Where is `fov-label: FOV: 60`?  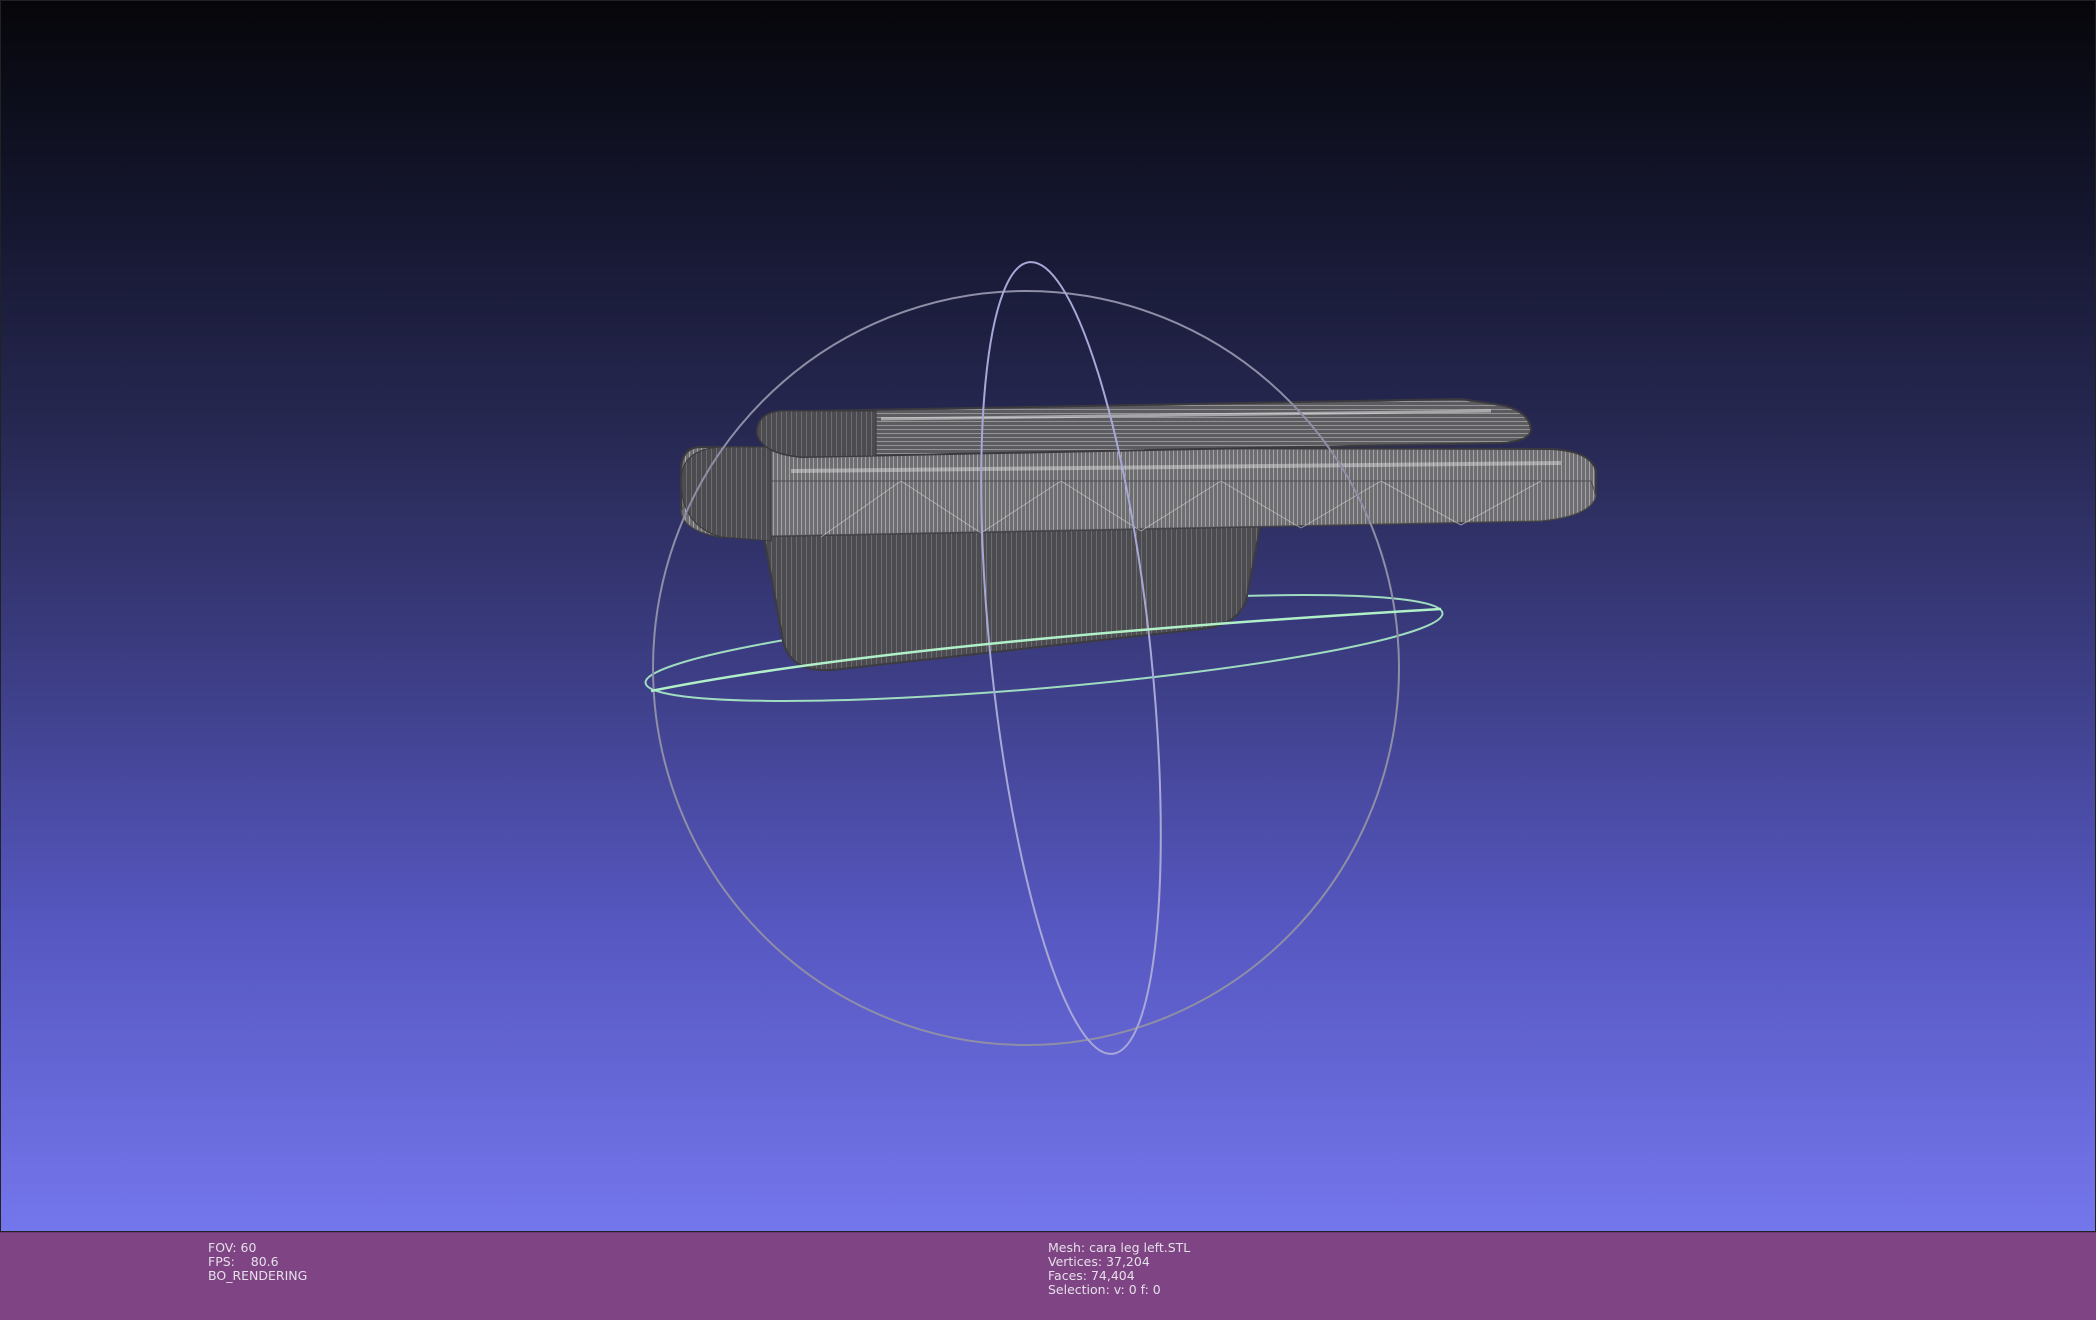
fov-label: FOV: 60 is located at coordinates (232, 1247).